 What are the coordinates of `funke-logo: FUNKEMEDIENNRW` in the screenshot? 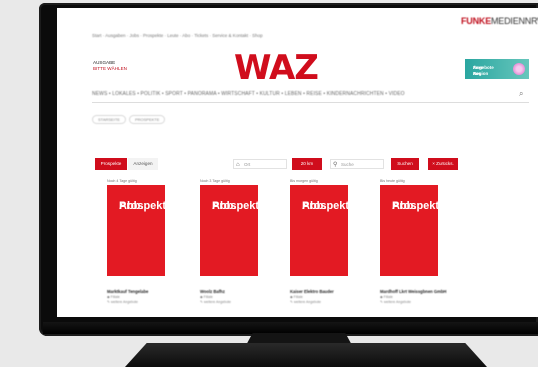 It's located at (499, 21).